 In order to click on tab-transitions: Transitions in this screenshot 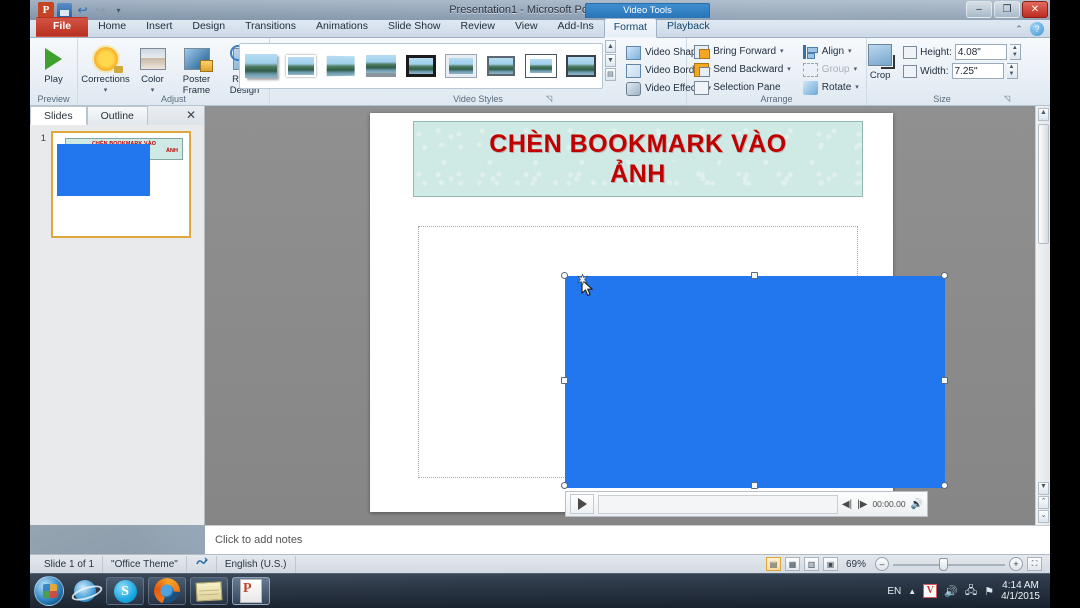, I will do `click(270, 27)`.